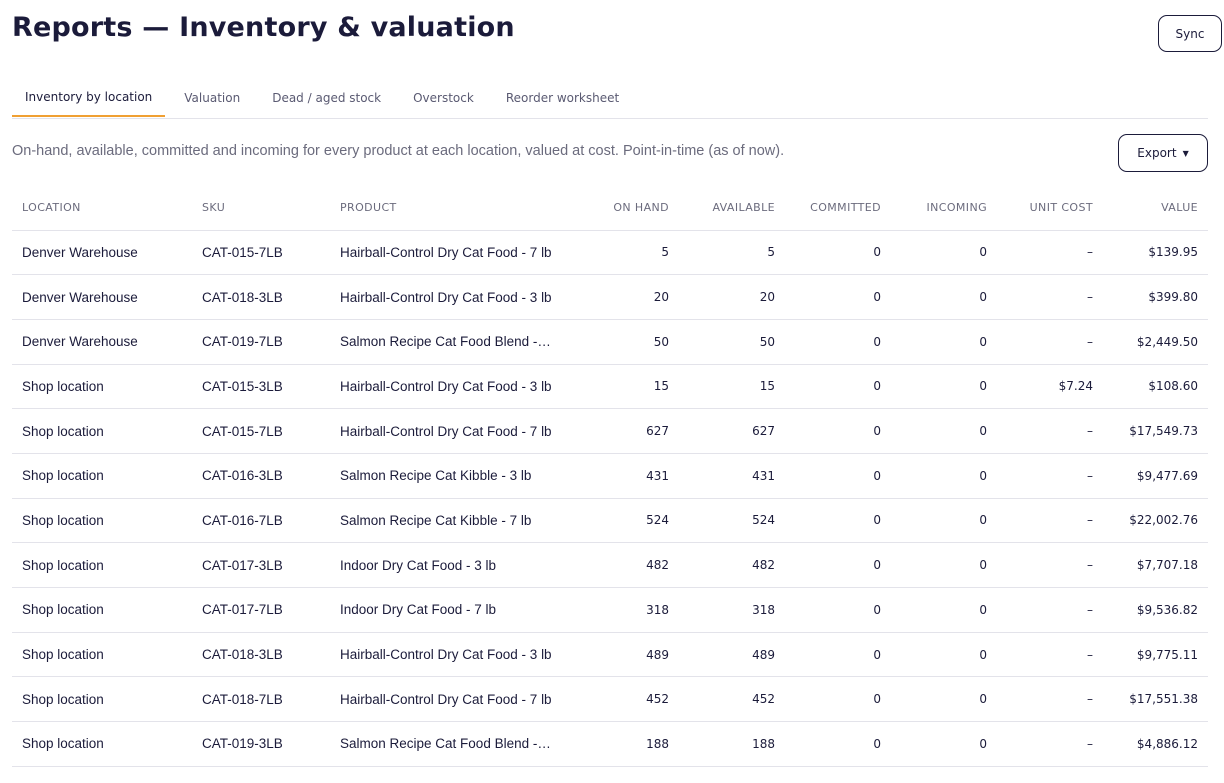 The width and height of the screenshot is (1224, 783). What do you see at coordinates (261, 253) in the screenshot?
I see `sku-cell: CAT-015-7LB` at bounding box center [261, 253].